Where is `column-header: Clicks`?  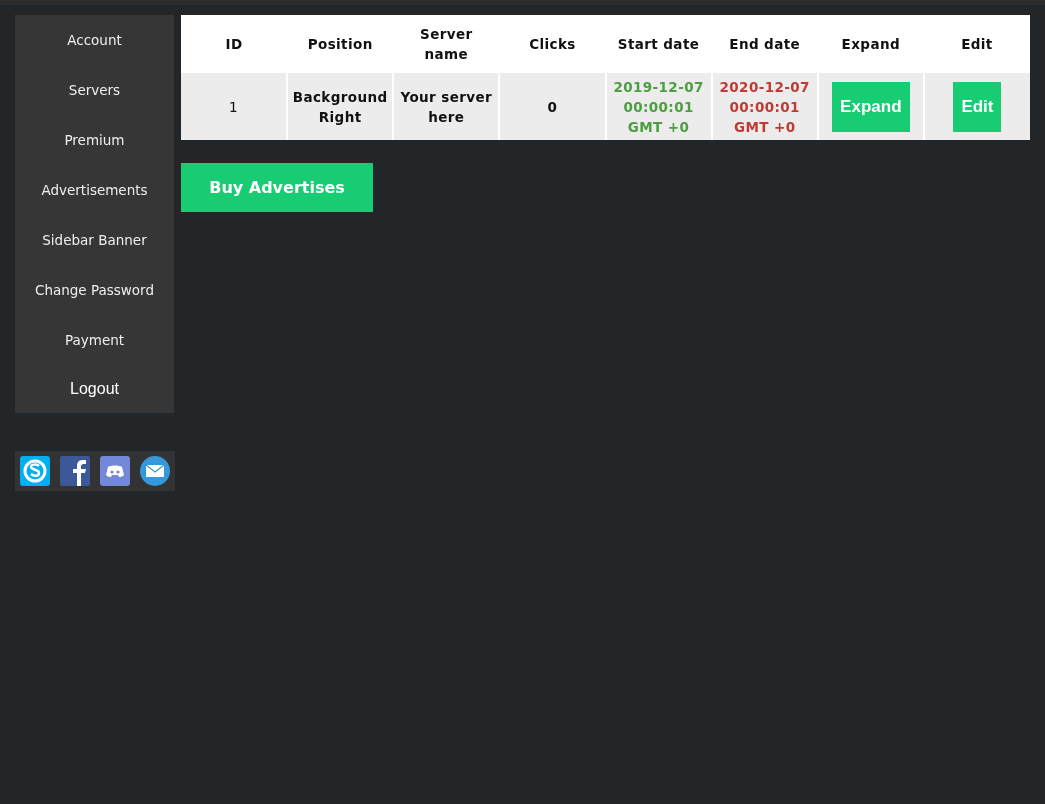
column-header: Clicks is located at coordinates (552, 44).